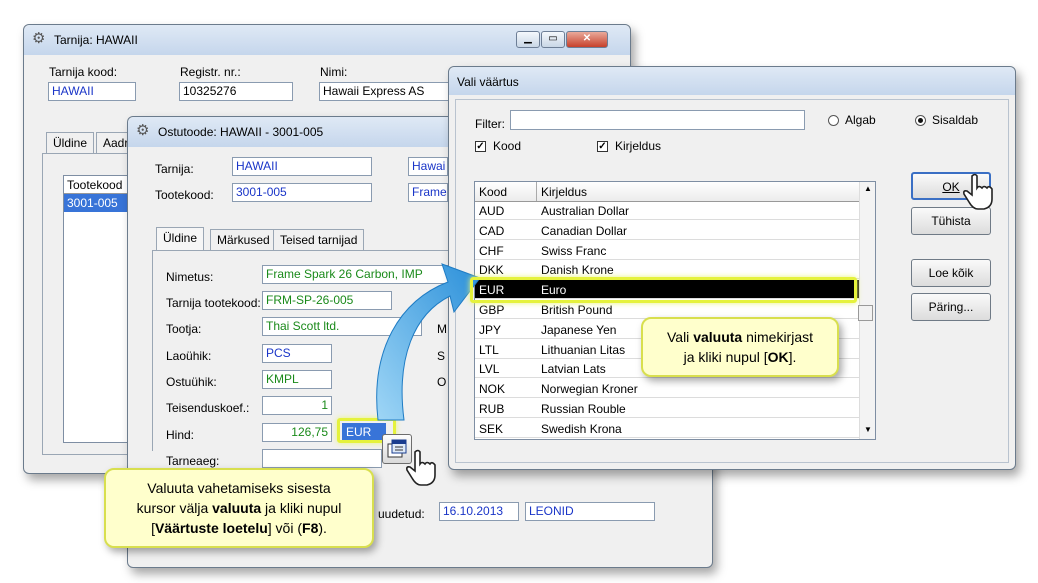 Image resolution: width=1038 pixels, height=583 pixels. Describe the element at coordinates (239, 488) in the screenshot. I see `callout-left-line1: Valuuta vahetamiseks sisesta` at that location.